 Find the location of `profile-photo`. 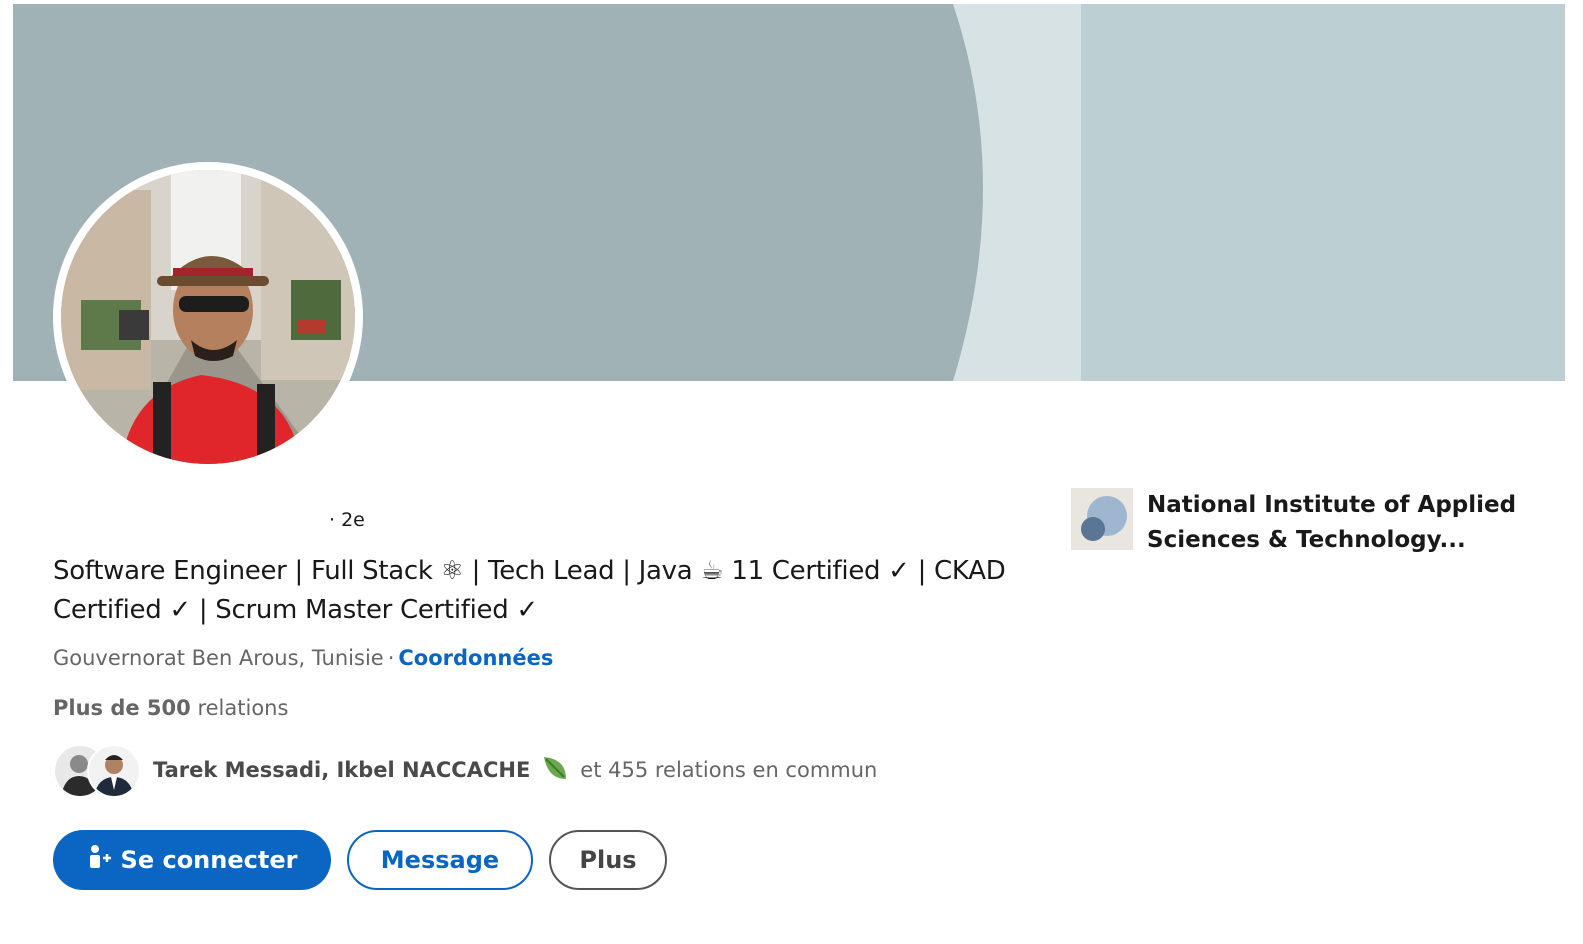

profile-photo is located at coordinates (208, 317).